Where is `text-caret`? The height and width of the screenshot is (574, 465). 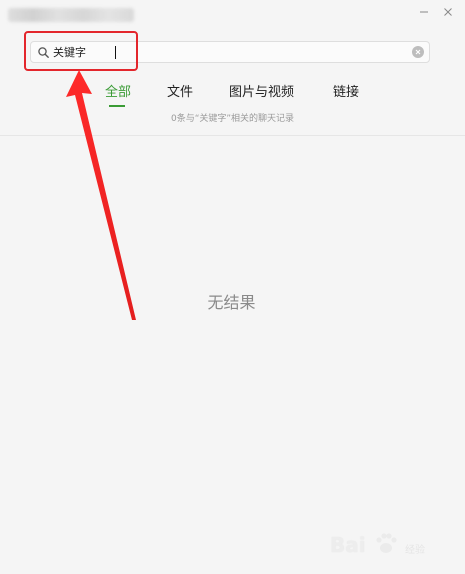
text-caret is located at coordinates (115, 52).